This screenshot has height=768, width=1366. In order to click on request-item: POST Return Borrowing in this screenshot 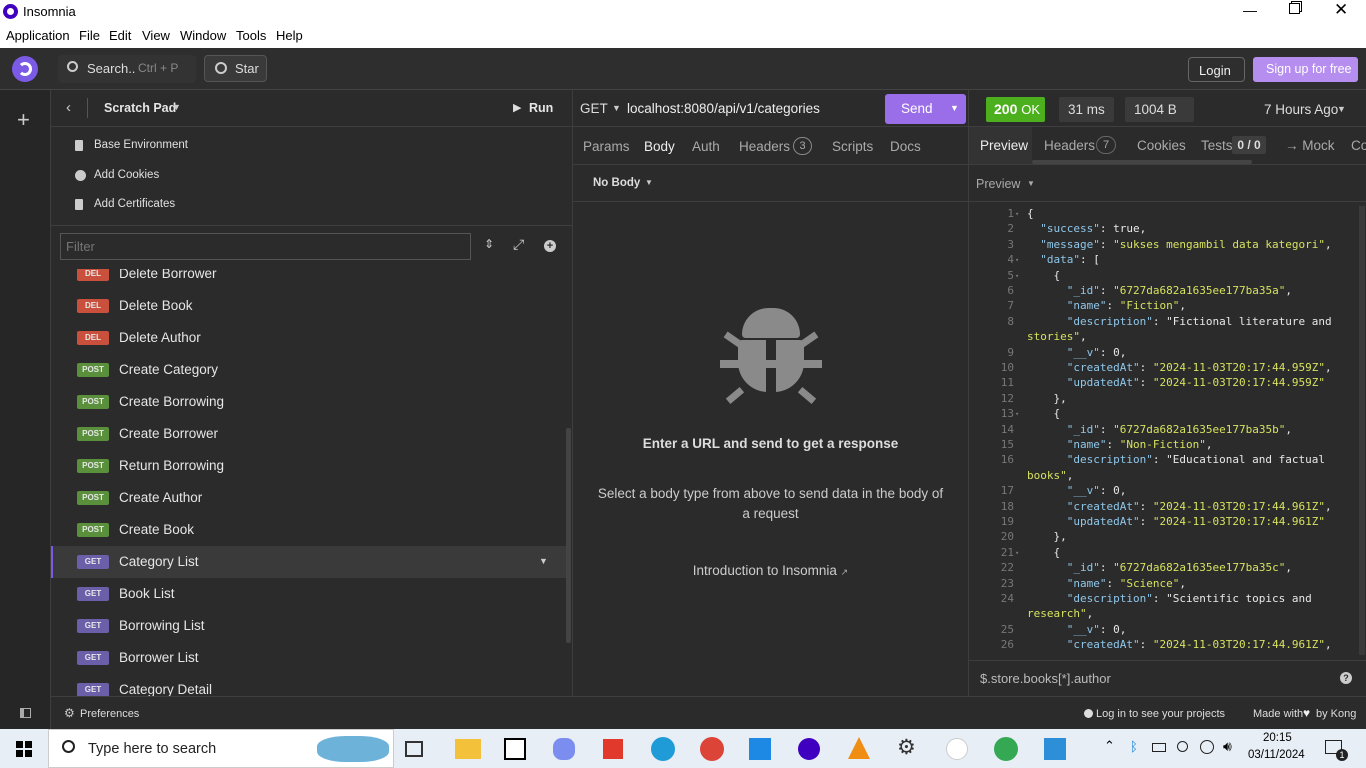, I will do `click(308, 466)`.